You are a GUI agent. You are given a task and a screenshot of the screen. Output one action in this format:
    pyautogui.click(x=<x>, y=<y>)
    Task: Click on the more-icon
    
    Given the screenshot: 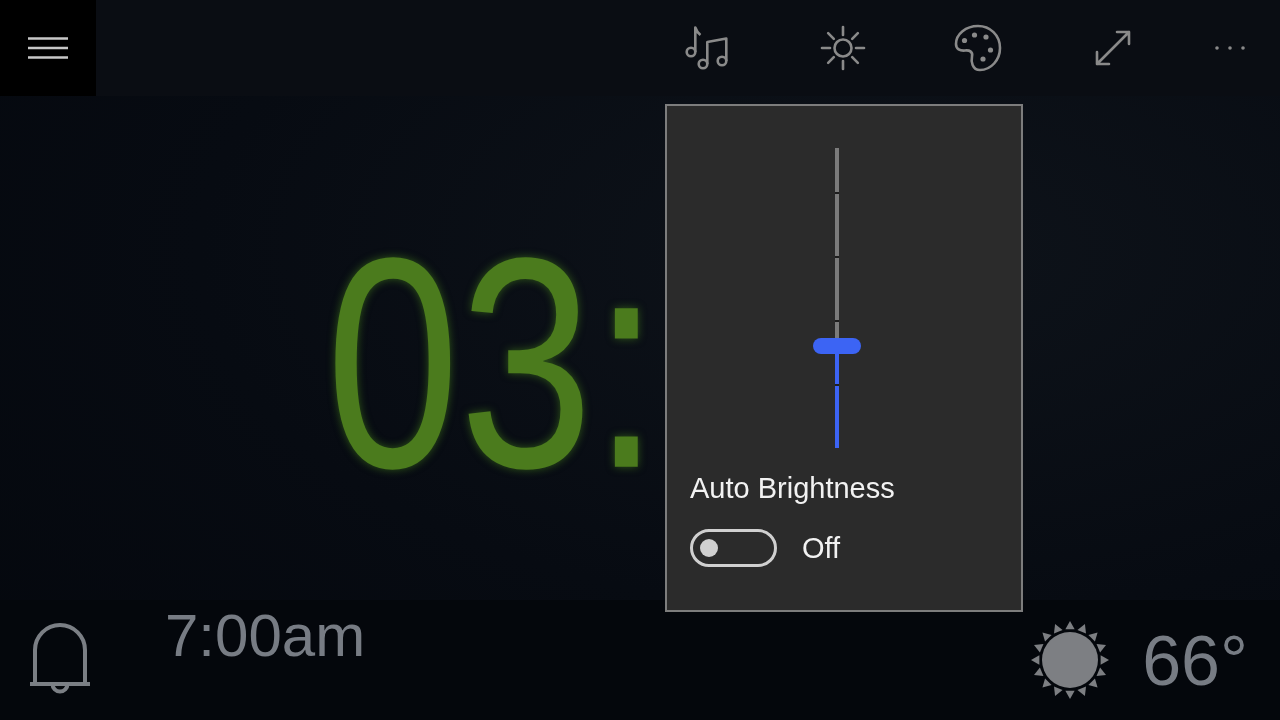 What is the action you would take?
    pyautogui.click(x=1230, y=48)
    